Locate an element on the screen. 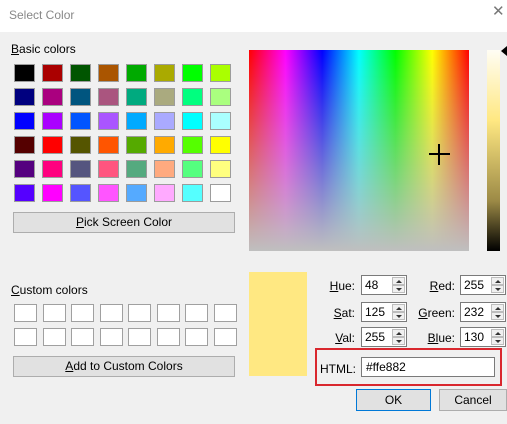 The image size is (507, 424). window-title: Select Color is located at coordinates (42, 15).